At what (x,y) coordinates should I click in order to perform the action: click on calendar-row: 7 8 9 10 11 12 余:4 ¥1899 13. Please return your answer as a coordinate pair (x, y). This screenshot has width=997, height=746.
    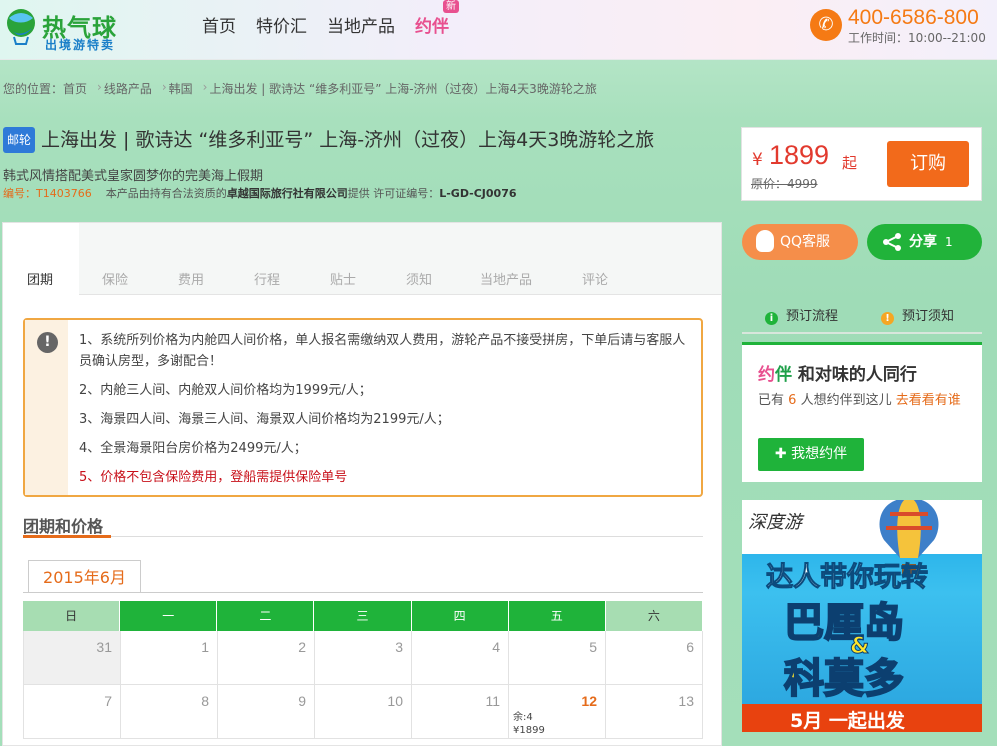
    Looking at the image, I should click on (363, 712).